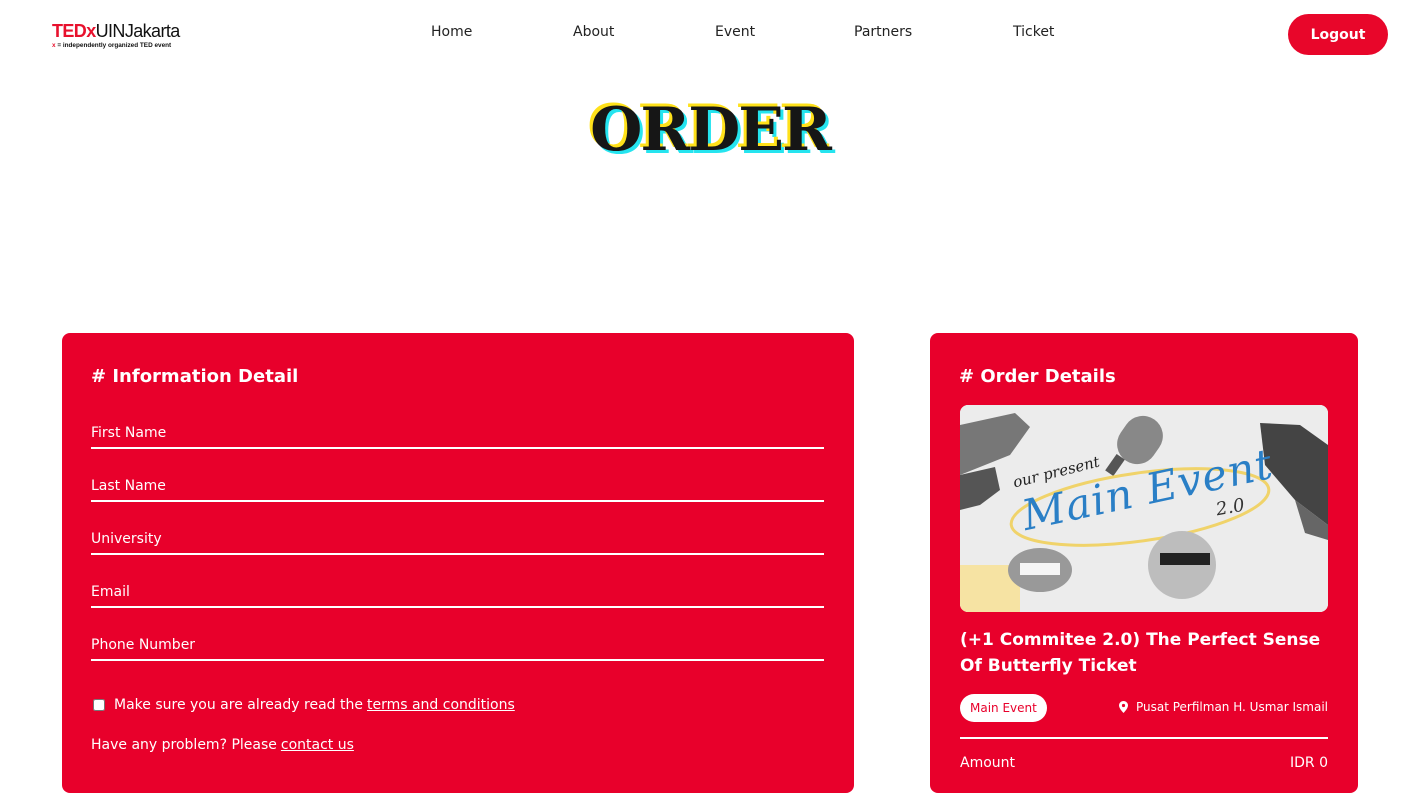 Image resolution: width=1420 pixels, height=793 pixels. I want to click on last-name-field, so click(457, 487).